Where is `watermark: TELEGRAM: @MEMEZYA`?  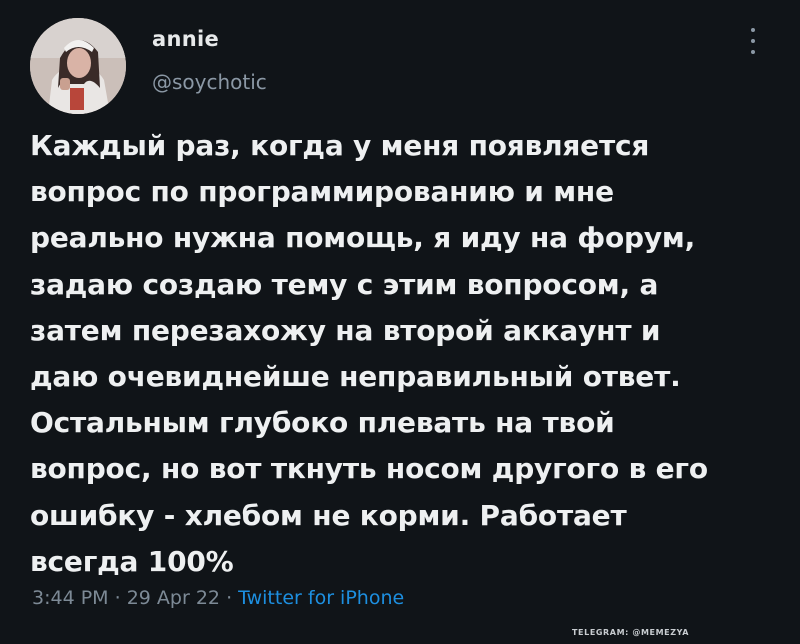 watermark: TELEGRAM: @MEMEZYA is located at coordinates (631, 632).